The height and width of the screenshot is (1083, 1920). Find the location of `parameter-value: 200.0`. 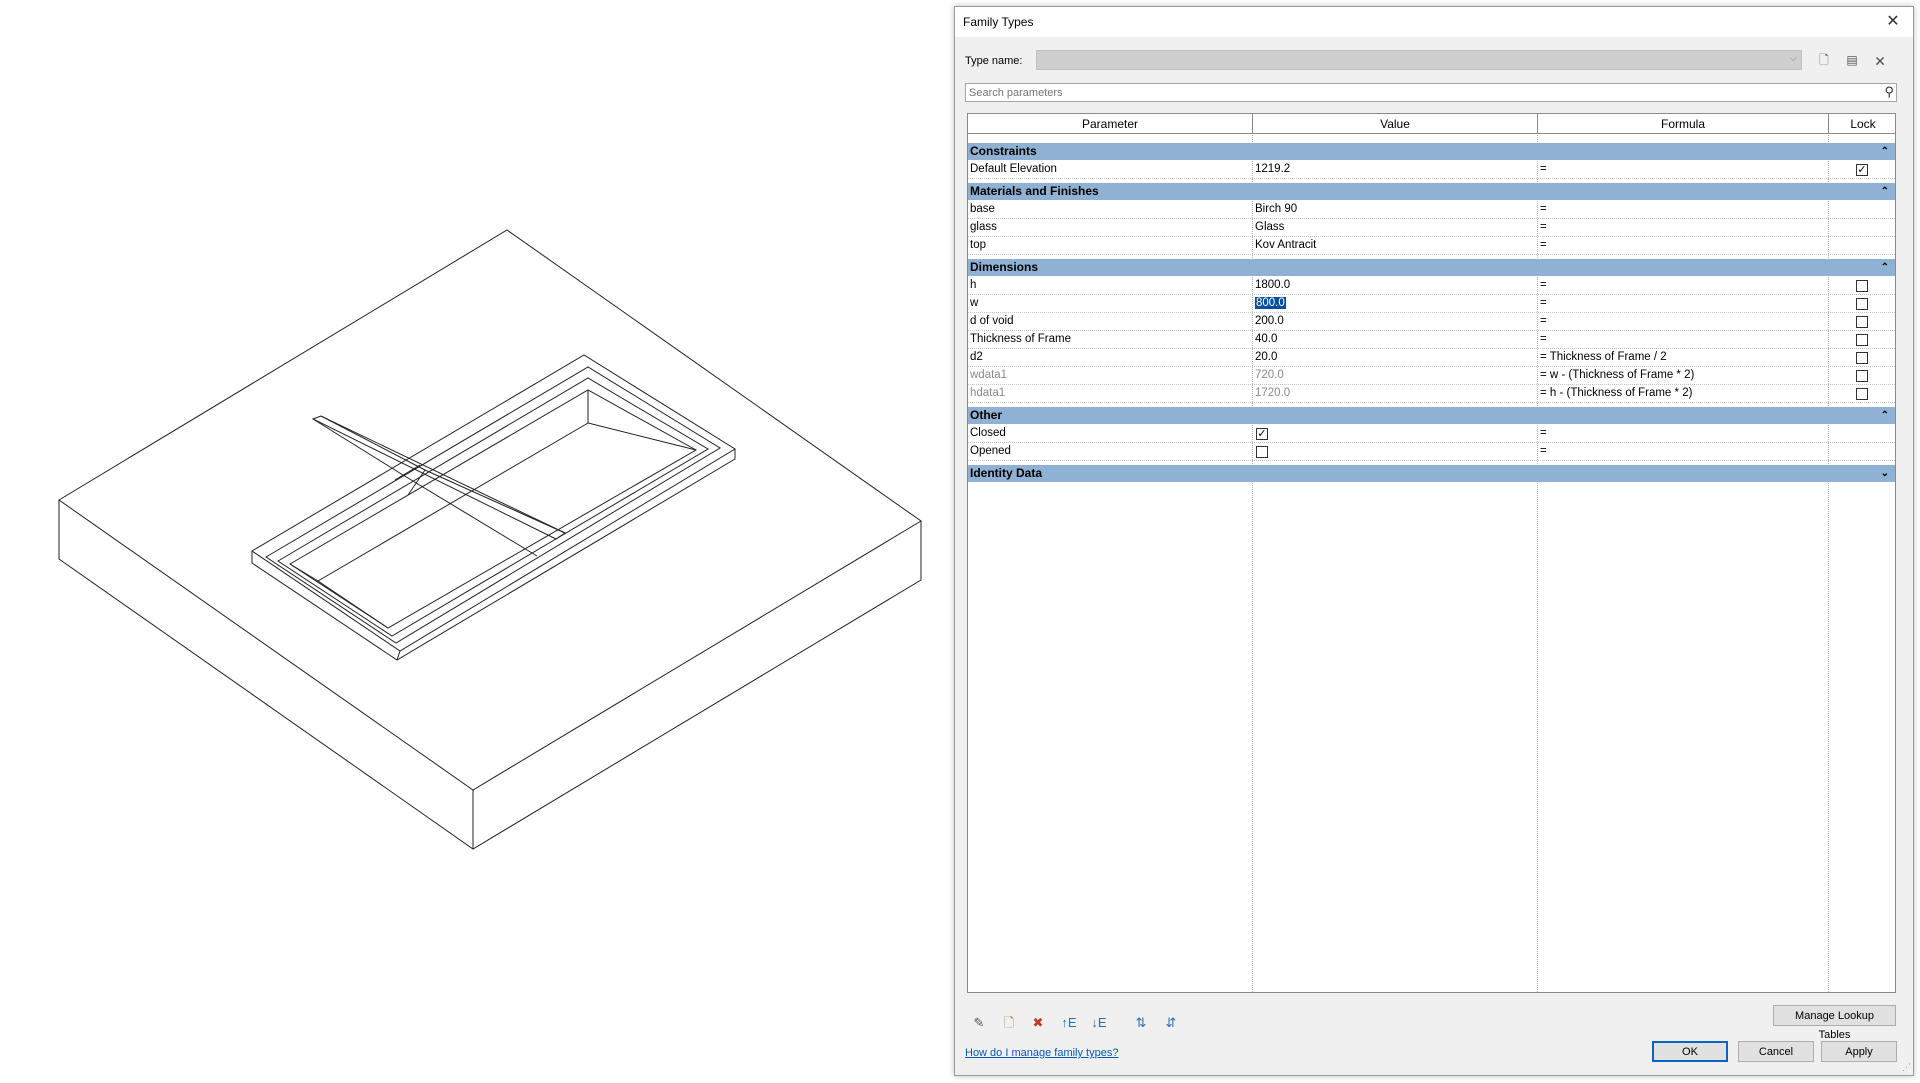

parameter-value: 200.0 is located at coordinates (1395, 321).